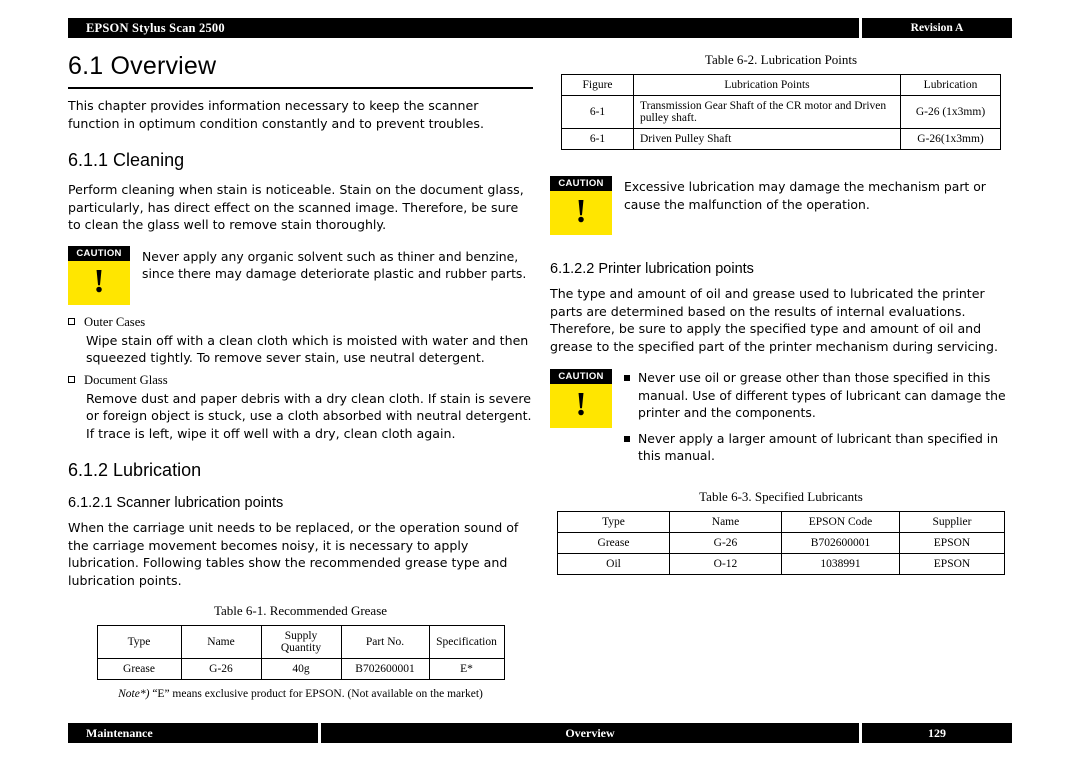 The image size is (1080, 763). I want to click on page-header: EPSON Stylus Scan 2500 Revision A, so click(540, 28).